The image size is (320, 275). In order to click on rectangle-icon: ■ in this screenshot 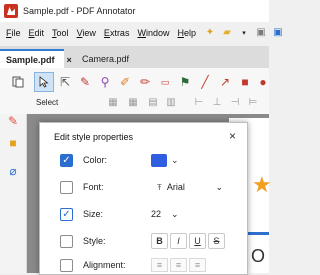, I will do `click(245, 82)`.